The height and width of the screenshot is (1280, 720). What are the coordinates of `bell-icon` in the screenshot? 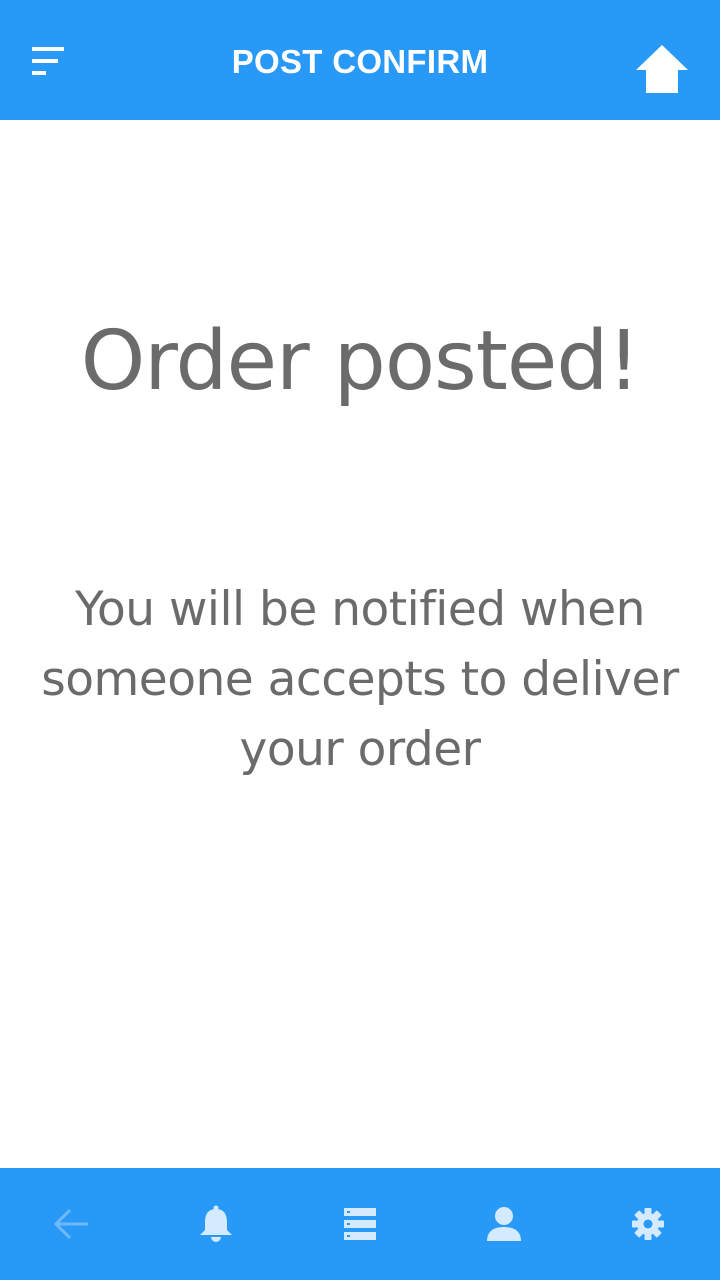 It's located at (216, 1223).